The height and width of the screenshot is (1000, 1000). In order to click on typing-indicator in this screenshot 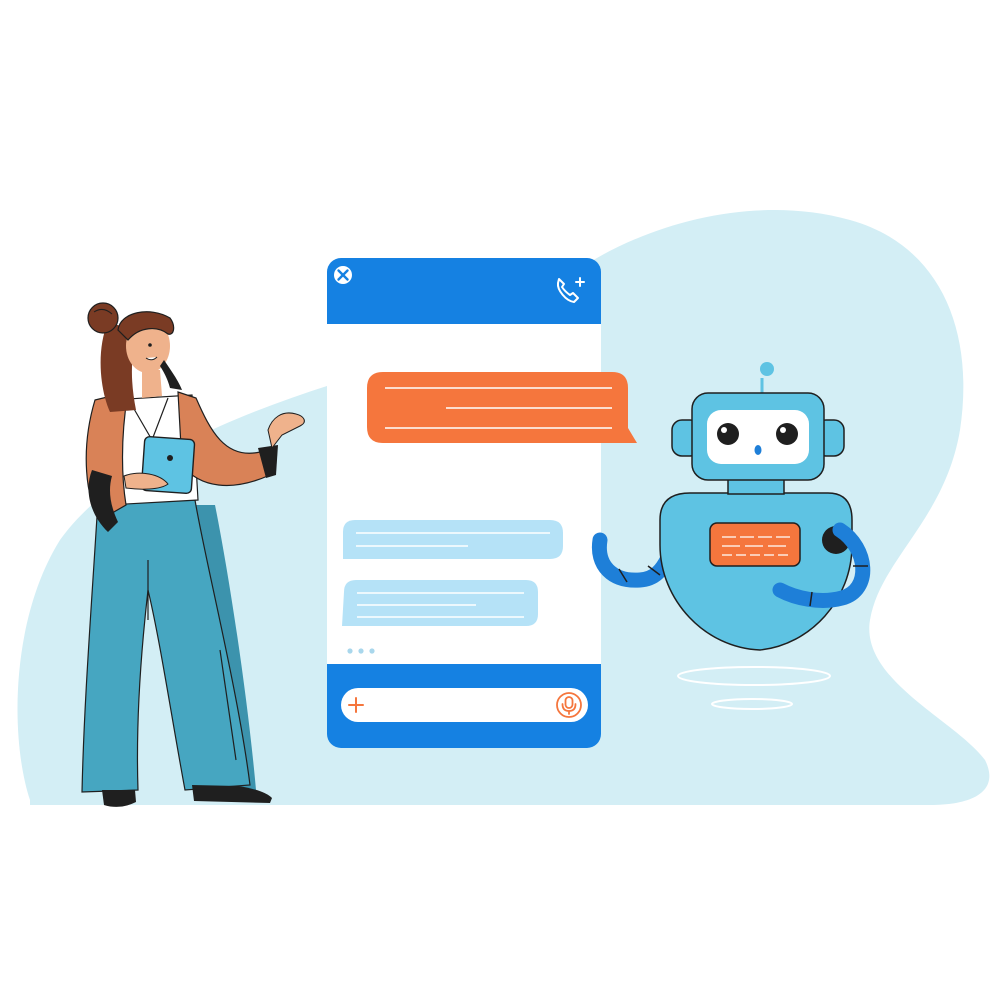, I will do `click(361, 651)`.